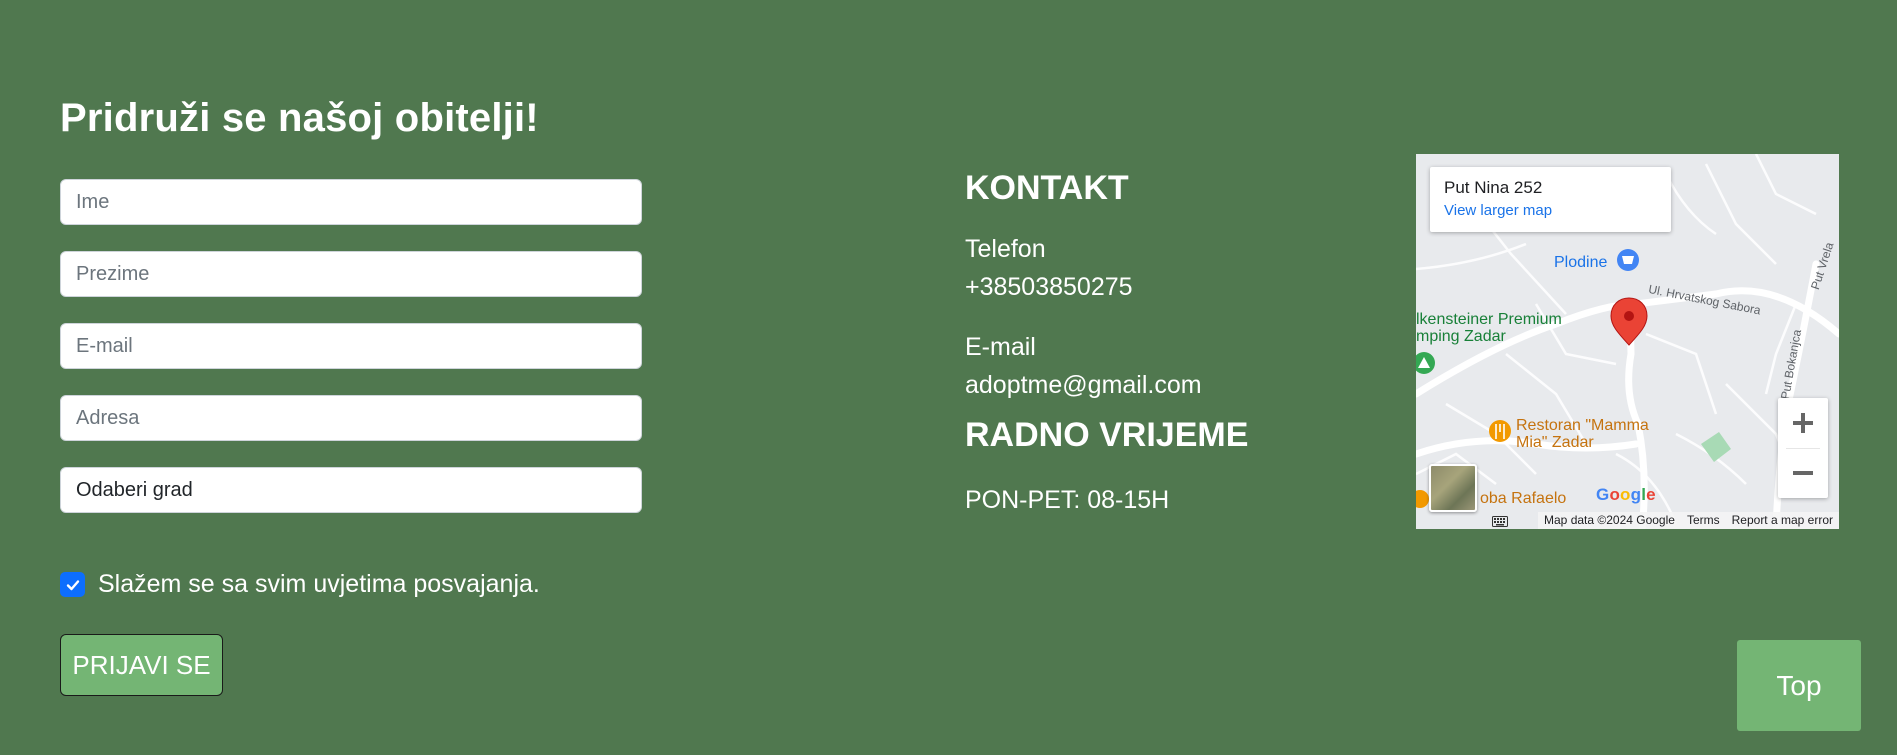 This screenshot has width=1897, height=755. I want to click on check-icon, so click(72, 584).